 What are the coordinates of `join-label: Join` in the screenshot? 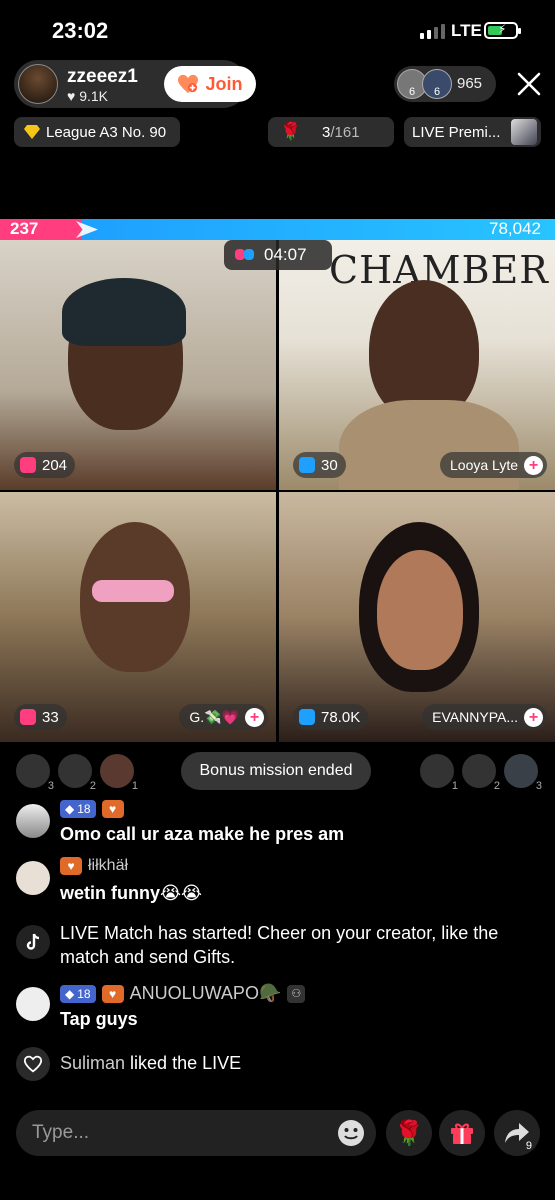 It's located at (224, 83).